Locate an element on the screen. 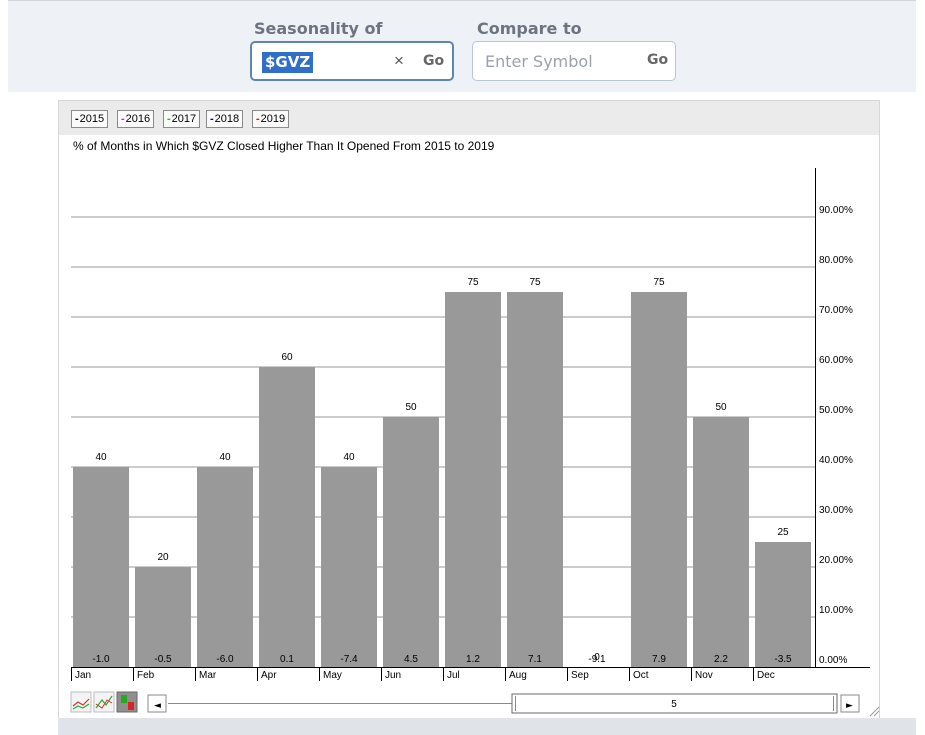  bar-chart-icon-red is located at coordinates (131, 706).